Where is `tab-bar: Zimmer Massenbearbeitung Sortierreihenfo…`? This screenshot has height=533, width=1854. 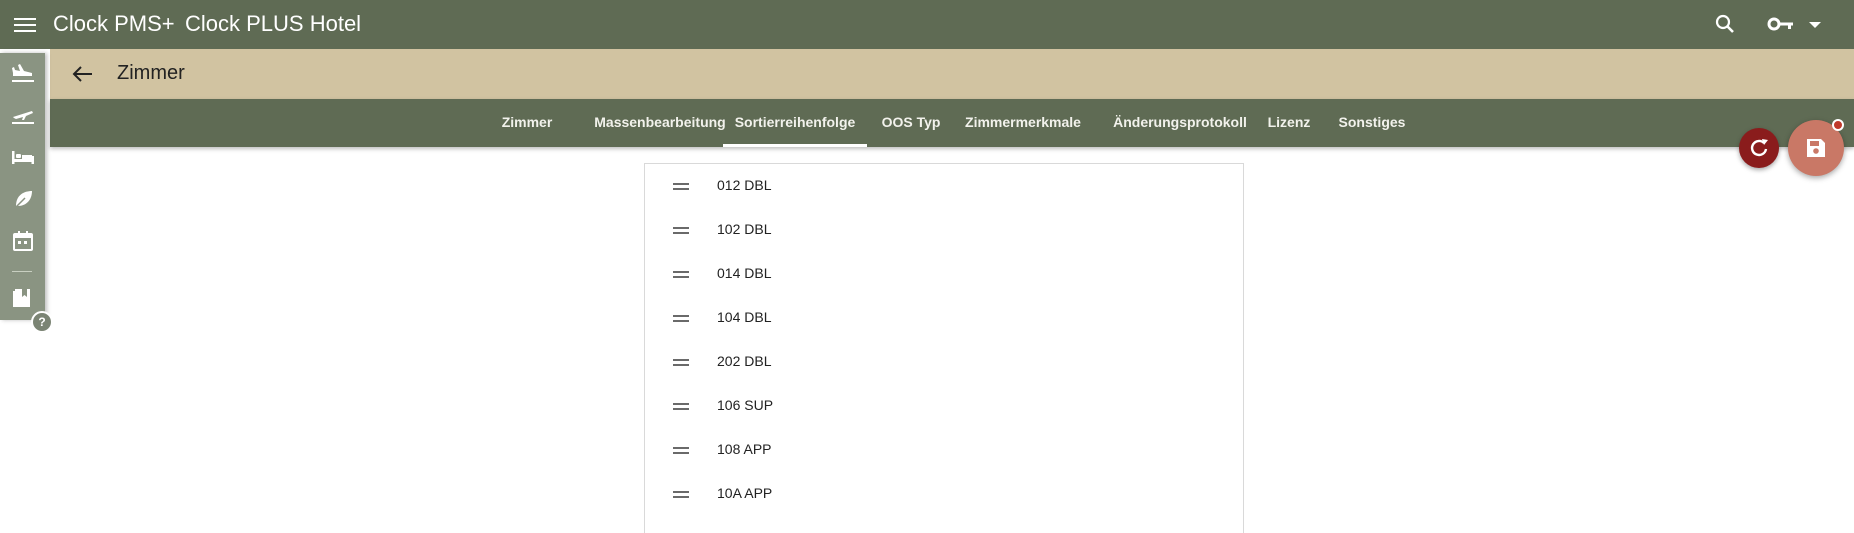 tab-bar: Zimmer Massenbearbeitung Sortierreihenfo… is located at coordinates (952, 123).